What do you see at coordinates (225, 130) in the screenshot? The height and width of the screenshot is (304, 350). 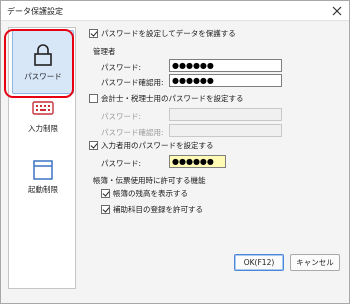 I see `accountant-confirm-field` at bounding box center [225, 130].